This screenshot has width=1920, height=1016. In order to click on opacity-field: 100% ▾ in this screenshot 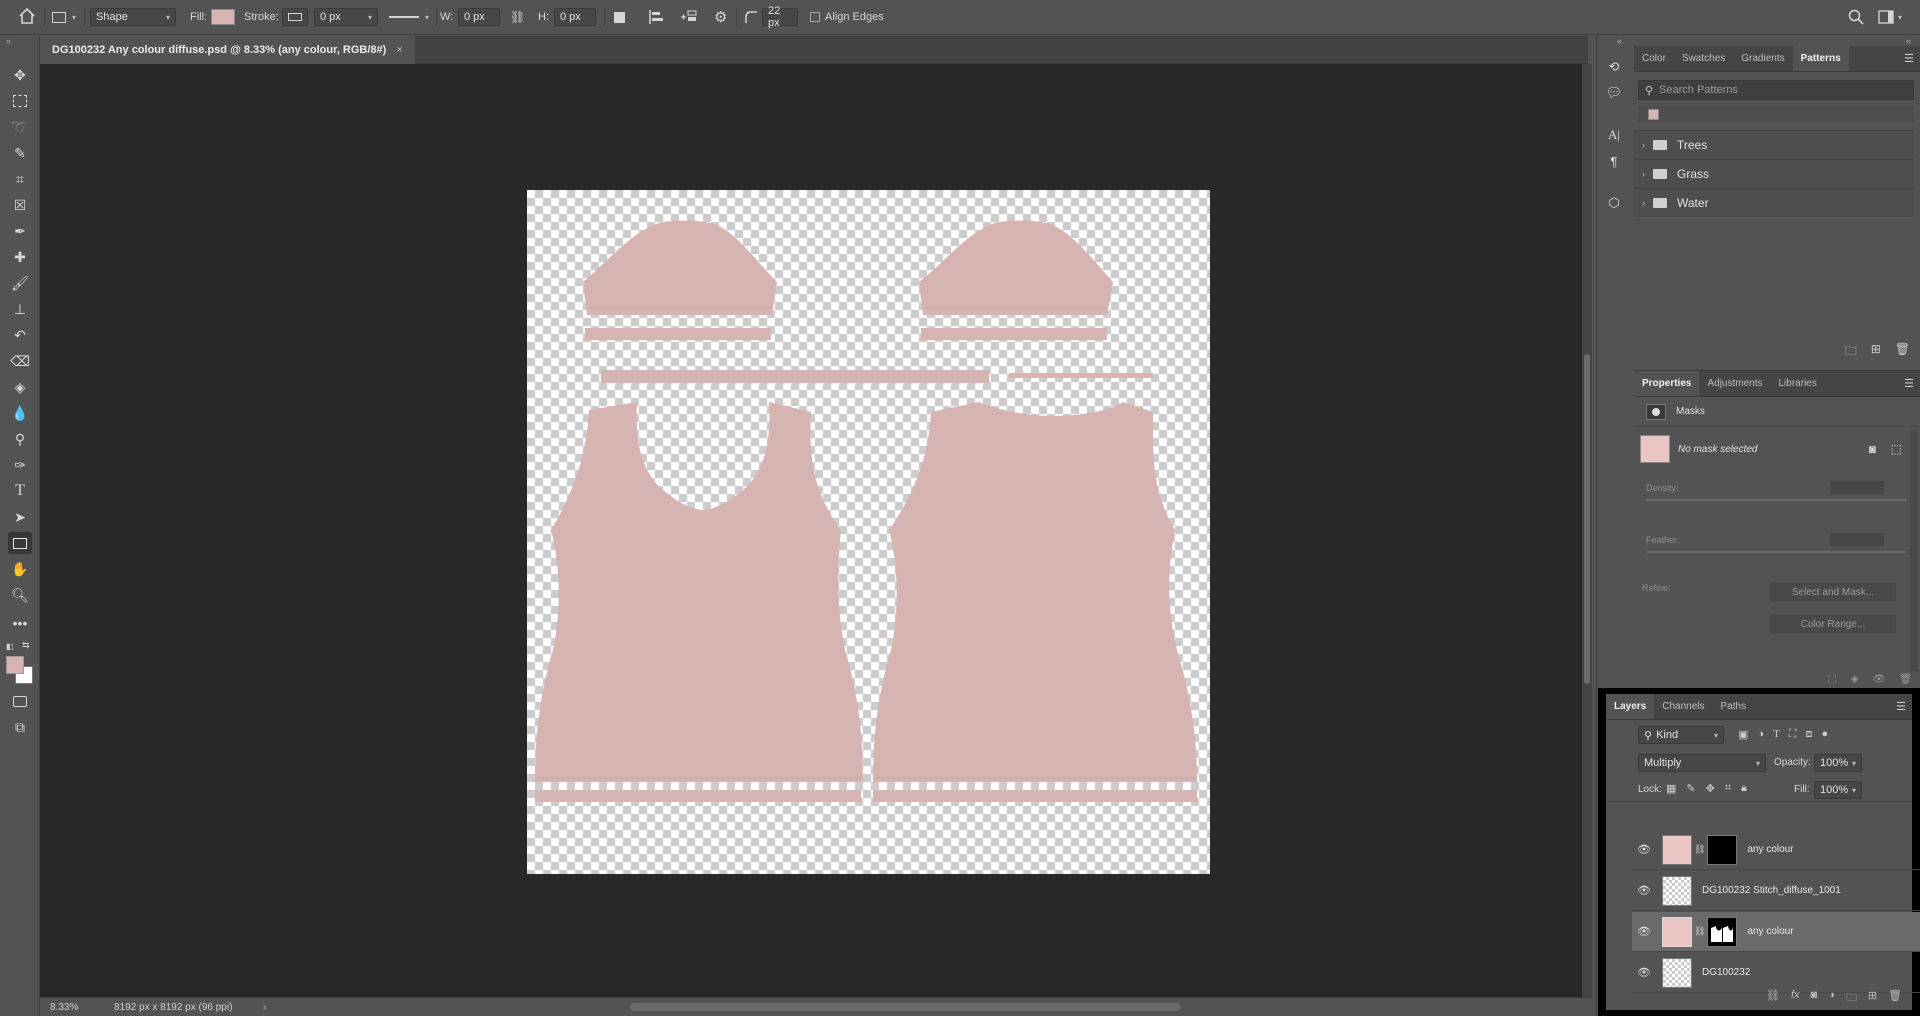, I will do `click(1838, 763)`.